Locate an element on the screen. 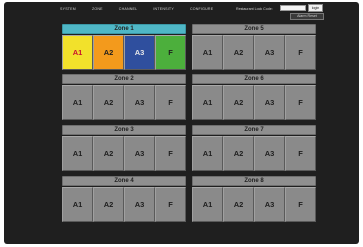  zone-6-group: Zone 6 A1 A2 A3 F is located at coordinates (254, 97).